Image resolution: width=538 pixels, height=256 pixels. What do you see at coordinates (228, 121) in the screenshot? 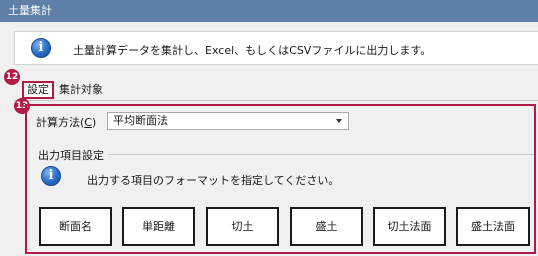
I see `calc-method-select: 平均断面法` at bounding box center [228, 121].